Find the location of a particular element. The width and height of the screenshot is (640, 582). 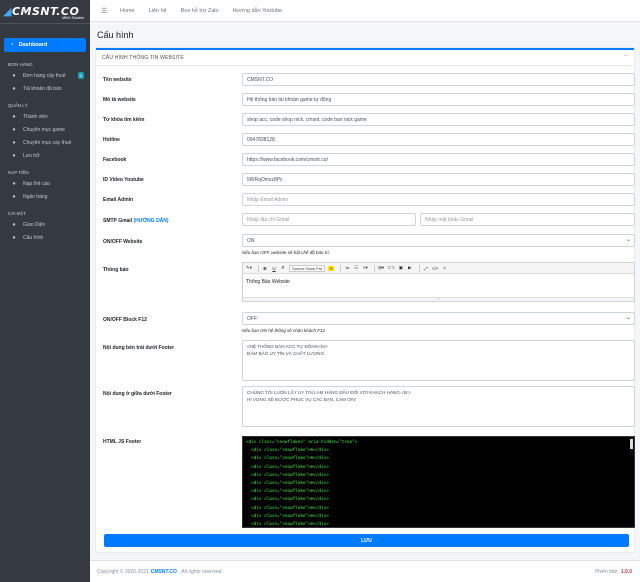

admin-email-input: Nhập Email Admin is located at coordinates (438, 199).